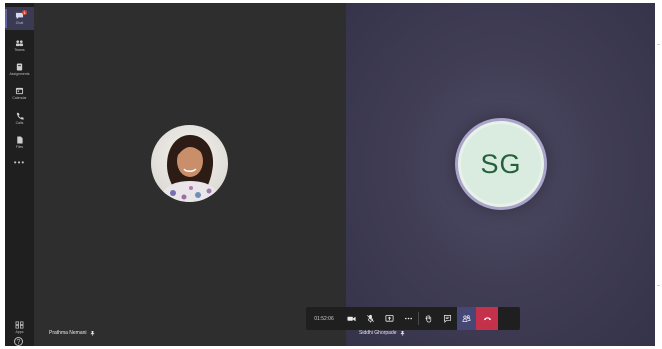 This screenshot has height=349, width=662. What do you see at coordinates (501, 164) in the screenshot?
I see `participant-initials-avatar: SG` at bounding box center [501, 164].